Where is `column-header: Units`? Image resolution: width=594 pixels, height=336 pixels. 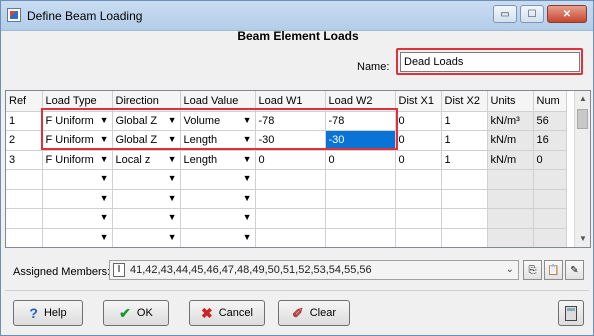
column-header: Units is located at coordinates (510, 101).